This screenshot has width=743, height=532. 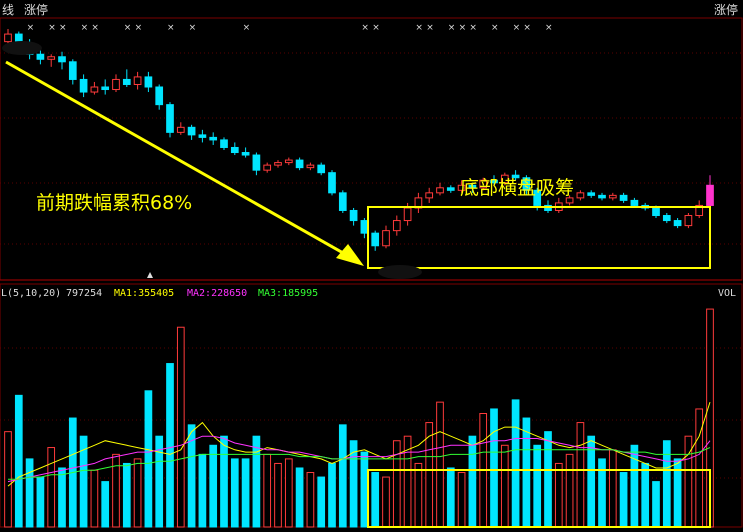 What do you see at coordinates (288, 293) in the screenshot?
I see `volume-ma3-label: MA3:185995` at bounding box center [288, 293].